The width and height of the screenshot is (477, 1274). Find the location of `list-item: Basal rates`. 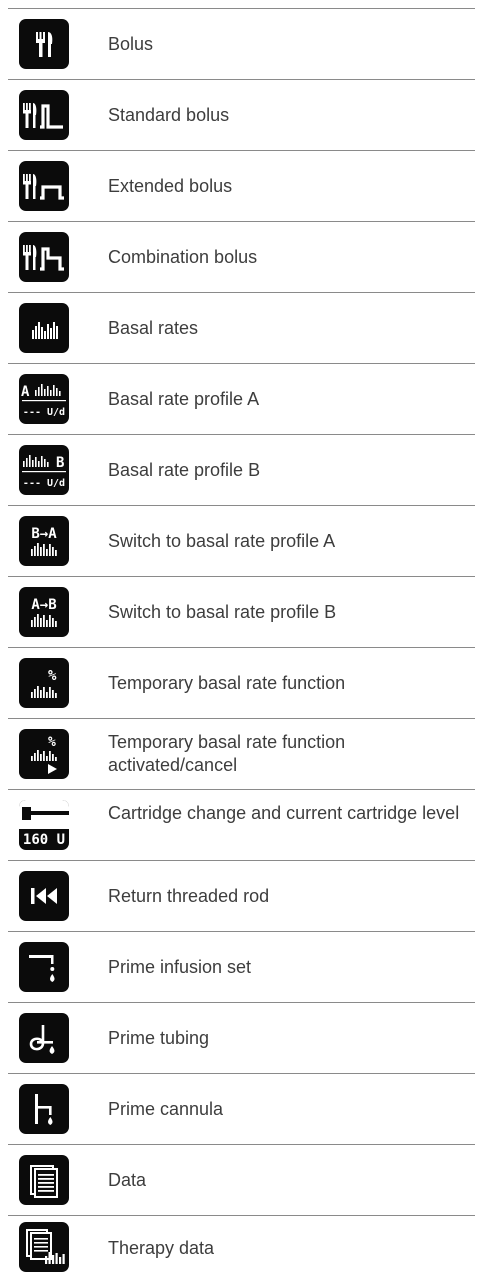

list-item: Basal rates is located at coordinates (238, 328).